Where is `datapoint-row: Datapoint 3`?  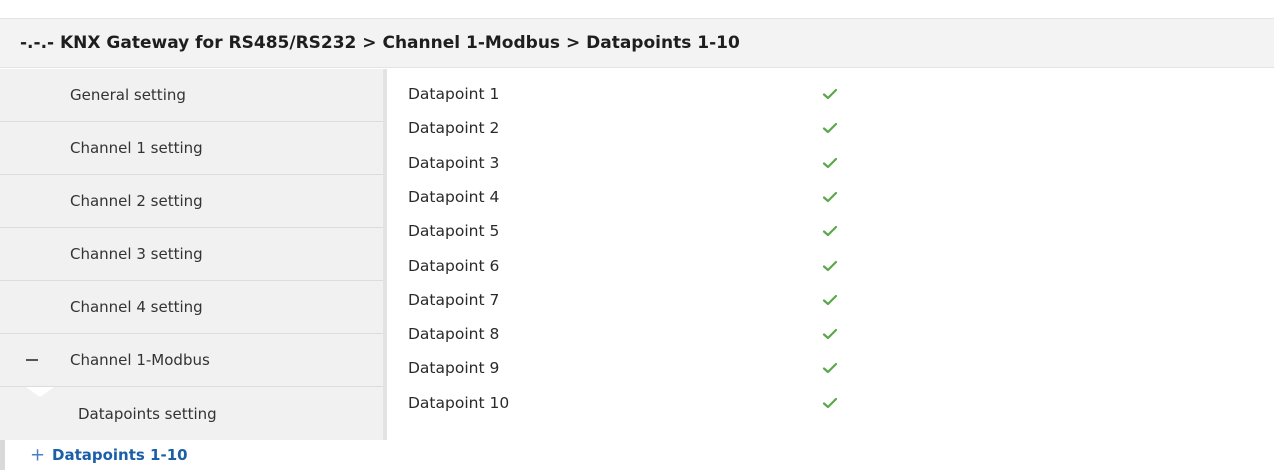
datapoint-row: Datapoint 3 is located at coordinates (638, 163).